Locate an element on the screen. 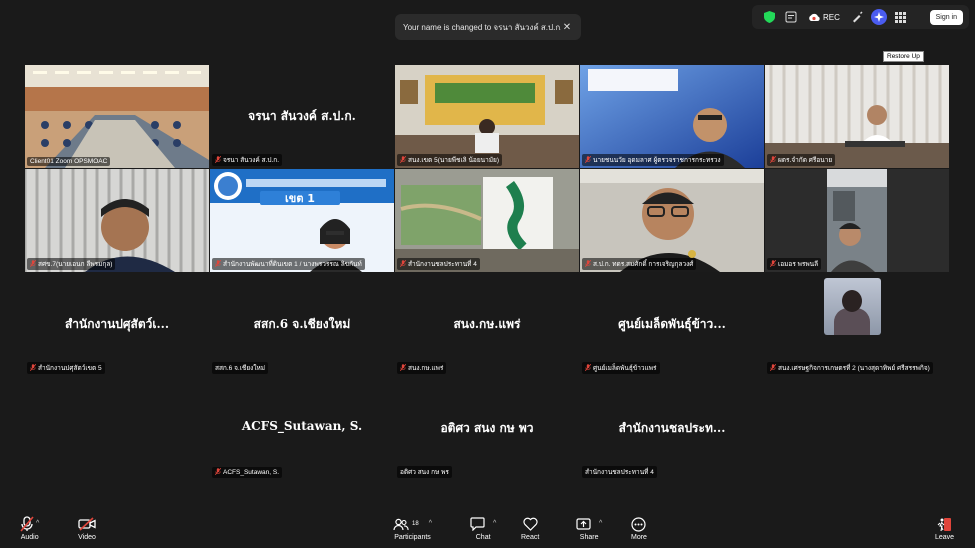 Image resolution: width=975 pixels, height=548 pixels. participant-tile: สศข.7(นายเอนก ลีพรมกุล) is located at coordinates (117, 220).